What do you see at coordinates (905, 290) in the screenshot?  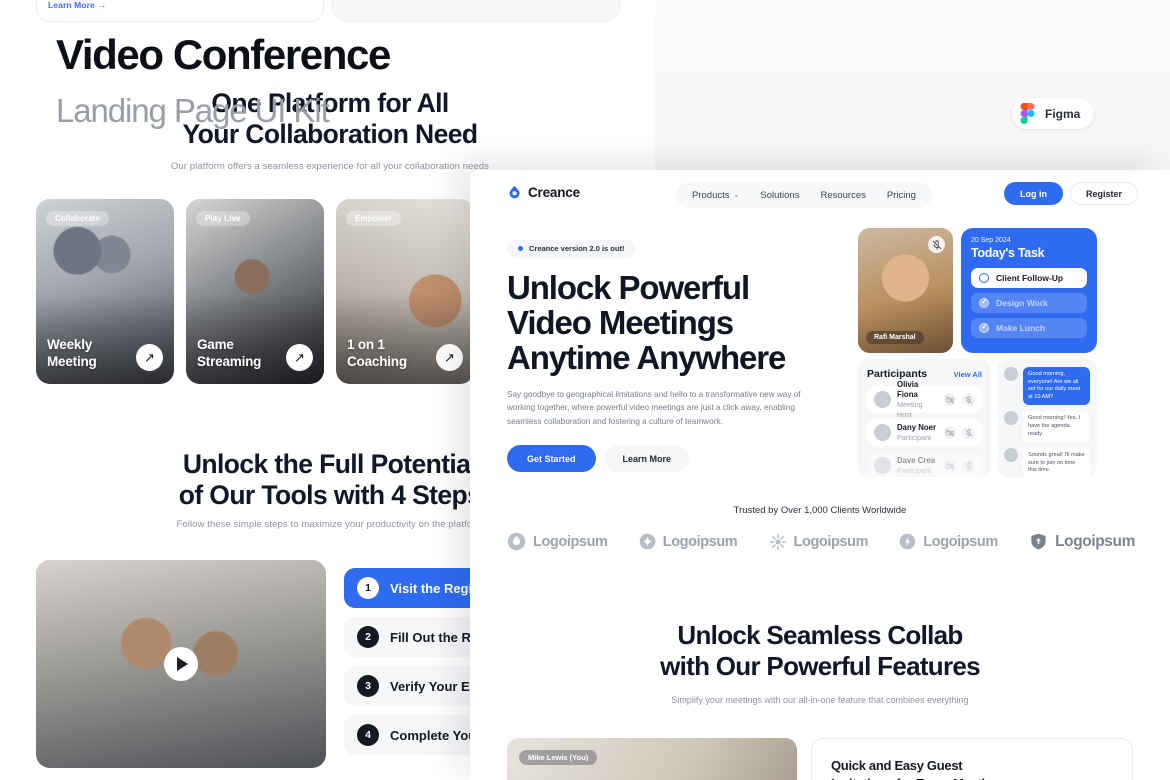 I see `video-tile: Rafi Marshal` at bounding box center [905, 290].